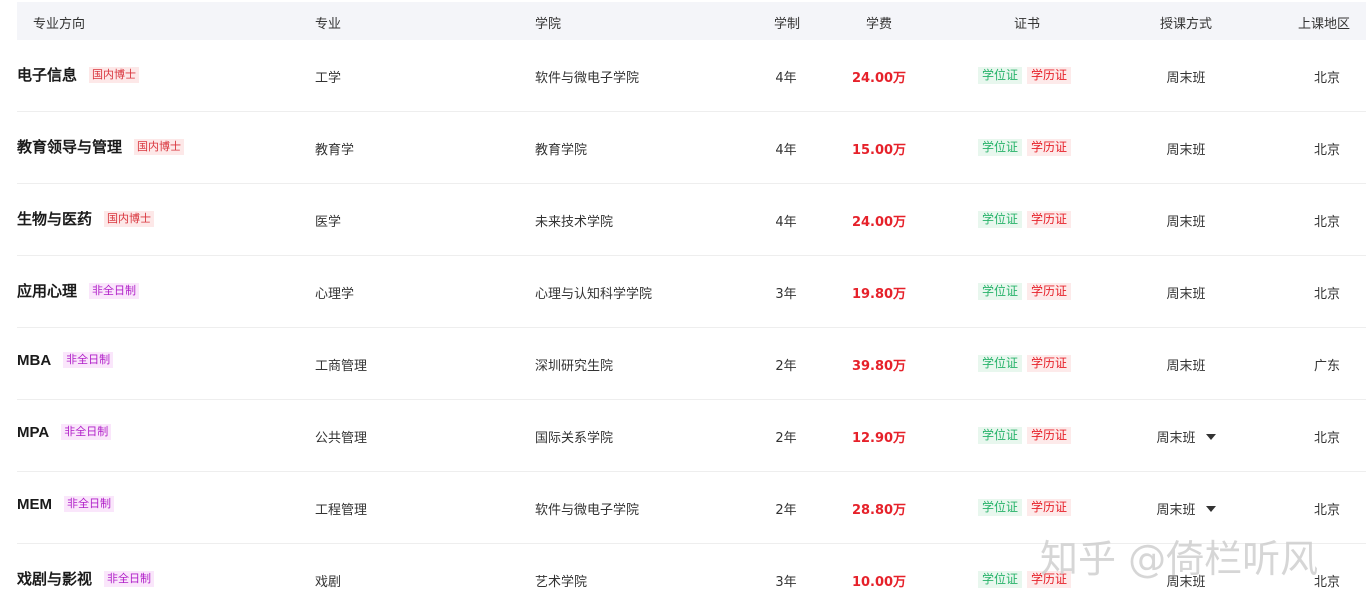 The width and height of the screenshot is (1366, 615). I want to click on major-cell: 工程管理, so click(341, 510).